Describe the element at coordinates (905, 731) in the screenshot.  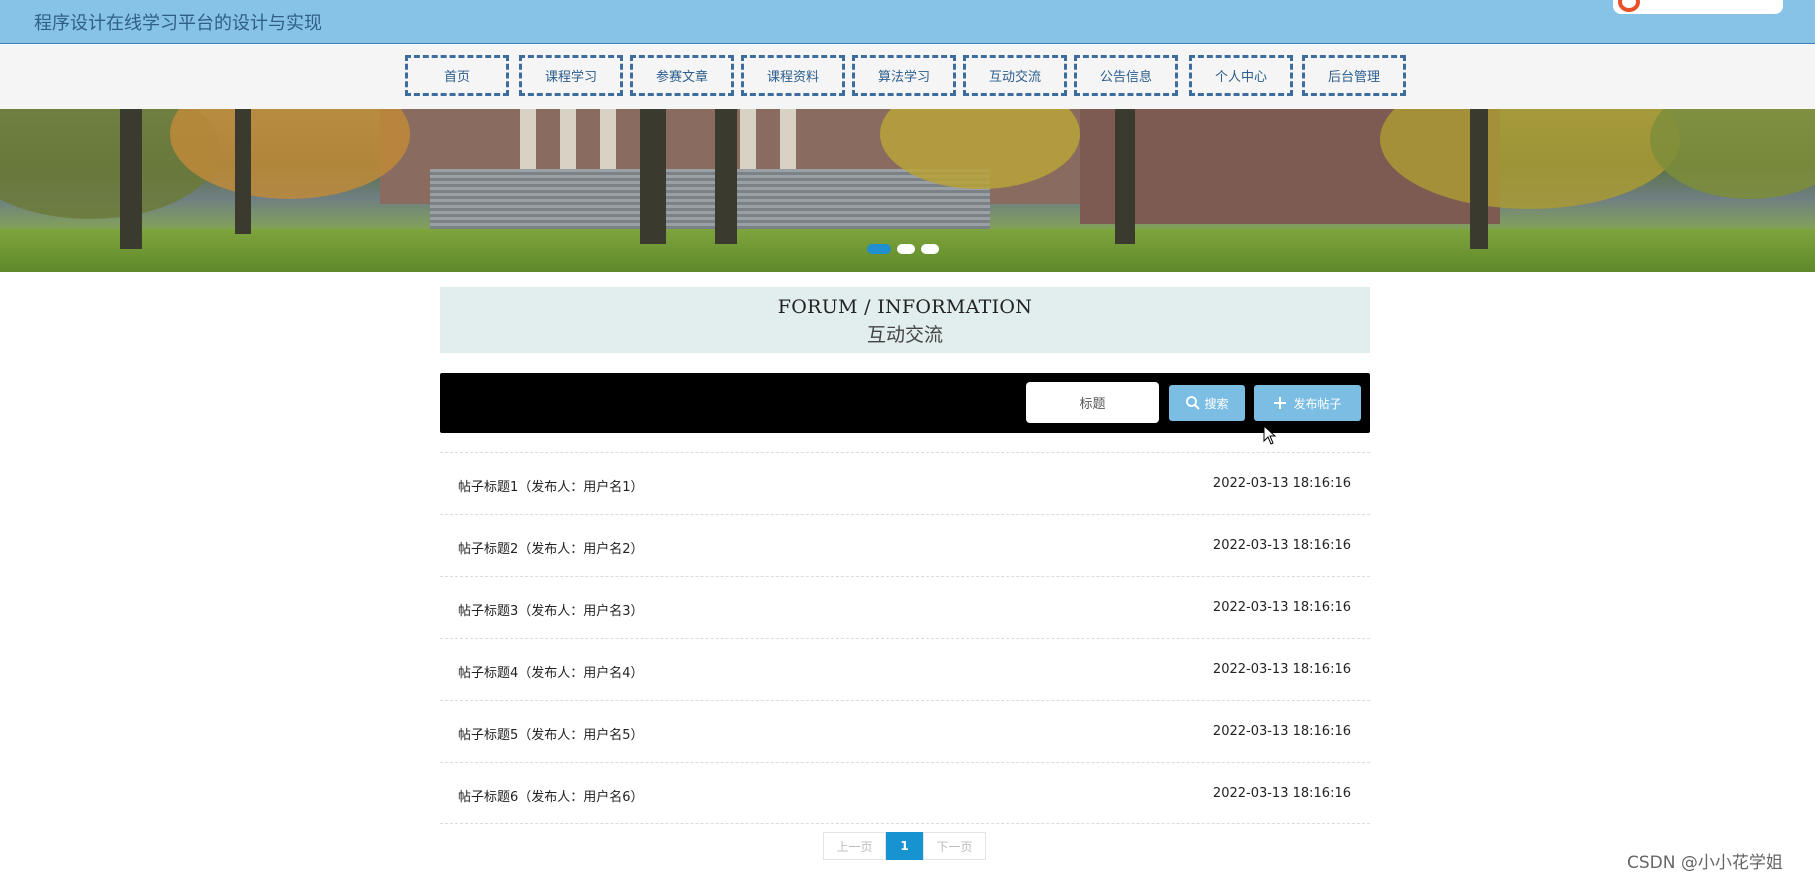
I see `post-list-item: 帖子标题5（发布人：用户名5） 2022-03-13 18:16:16` at that location.